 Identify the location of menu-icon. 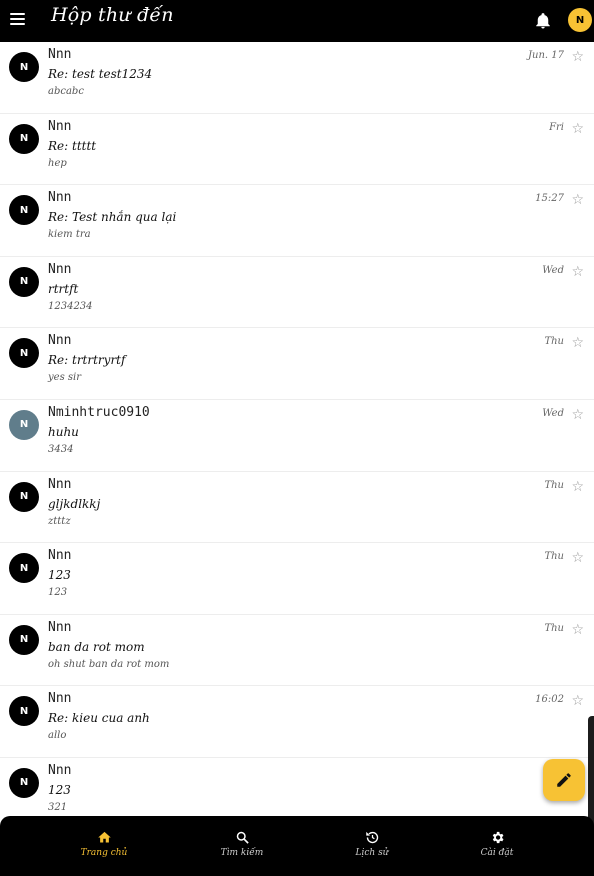
(17, 19).